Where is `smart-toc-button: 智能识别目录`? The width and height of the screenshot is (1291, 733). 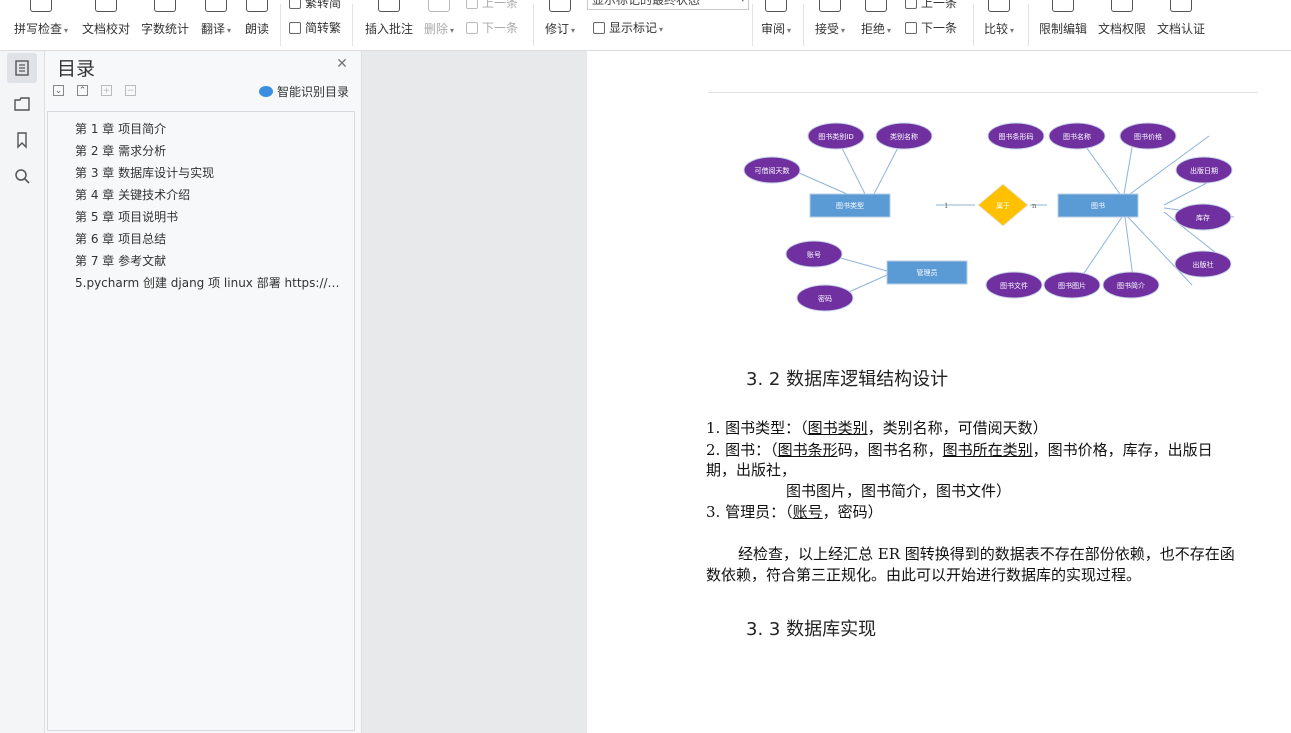
smart-toc-button: 智能识别目录 is located at coordinates (304, 91).